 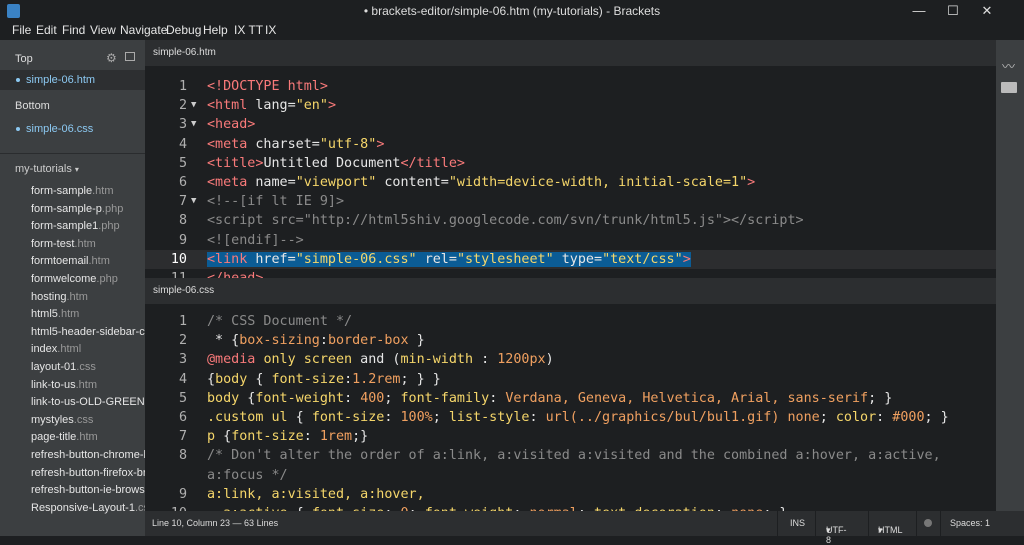 I want to click on extension-manager-icon, so click(x=1009, y=87).